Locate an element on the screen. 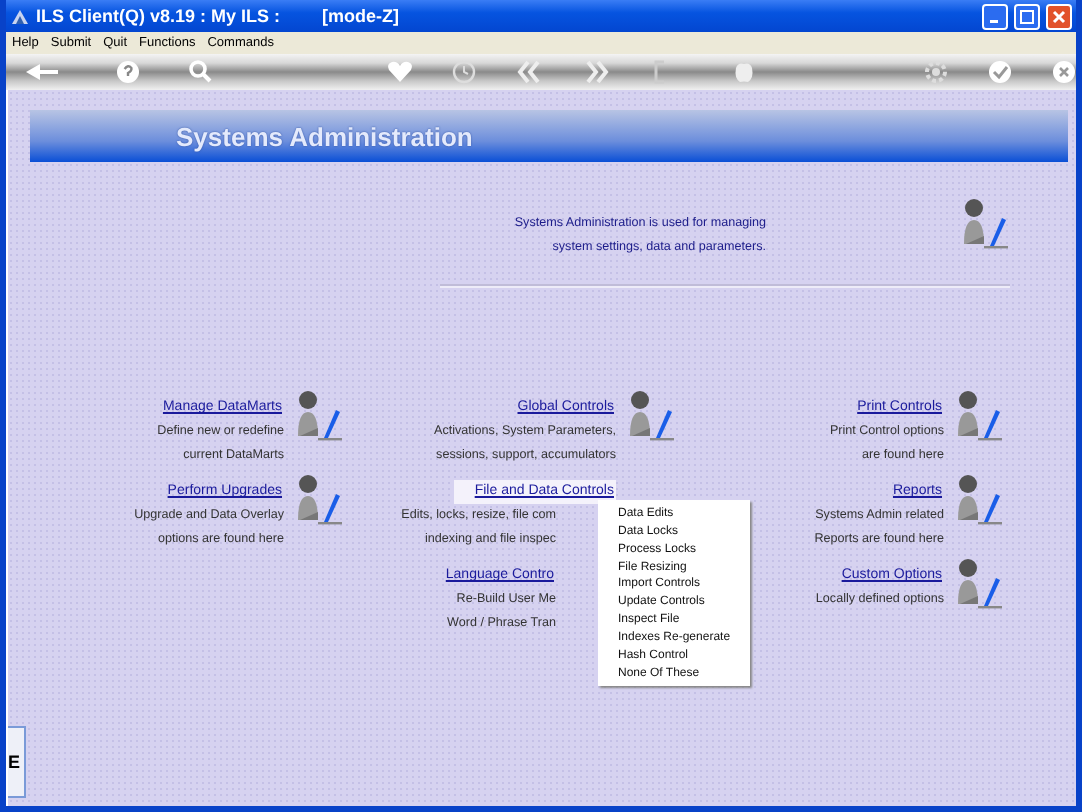  maximize-icon is located at coordinates (1027, 16).